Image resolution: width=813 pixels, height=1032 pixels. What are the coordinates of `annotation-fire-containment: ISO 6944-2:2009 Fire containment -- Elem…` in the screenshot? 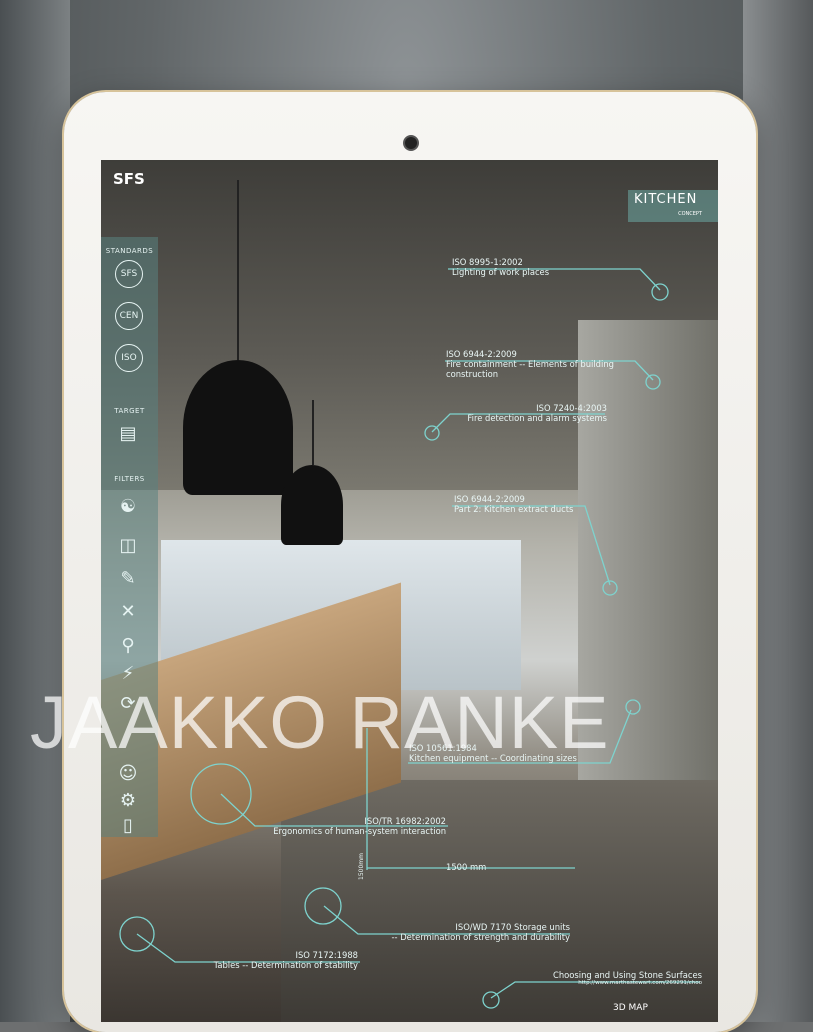 It's located at (530, 364).